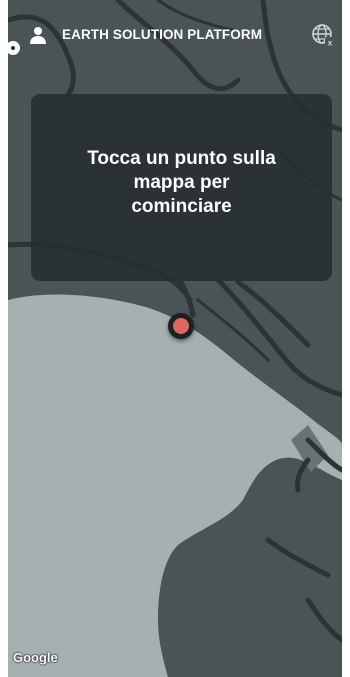 The image size is (350, 677). I want to click on top-bar: EARTH SOLUTION PLATFORM x, so click(175, 35).